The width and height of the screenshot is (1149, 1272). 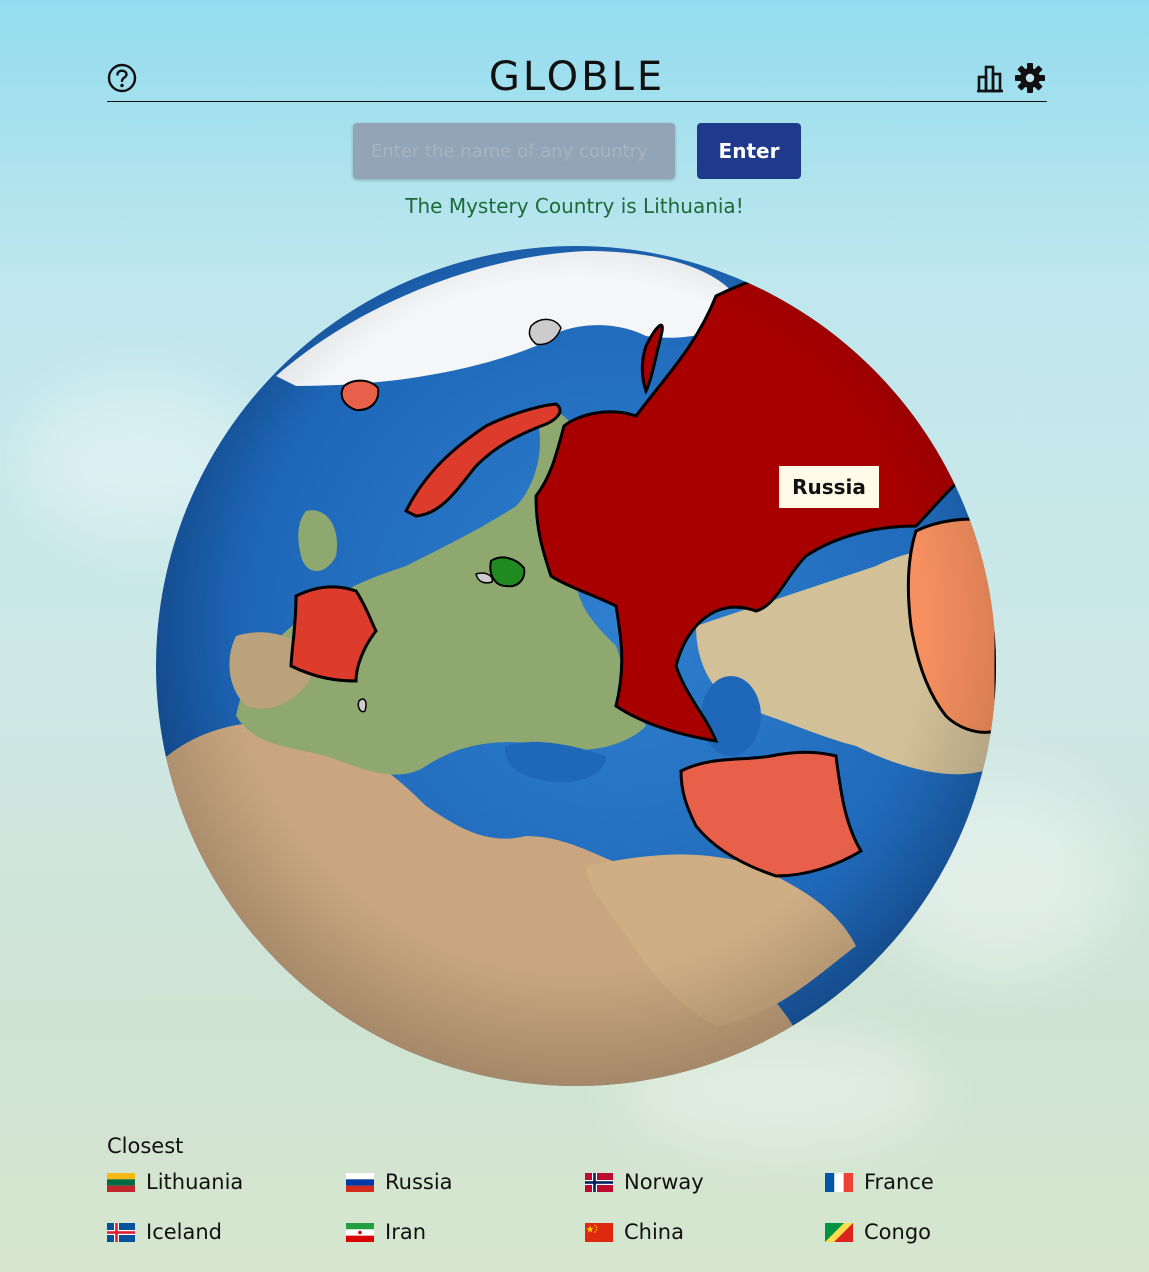 I want to click on lithuania-flag-icon, so click(x=121, y=1182).